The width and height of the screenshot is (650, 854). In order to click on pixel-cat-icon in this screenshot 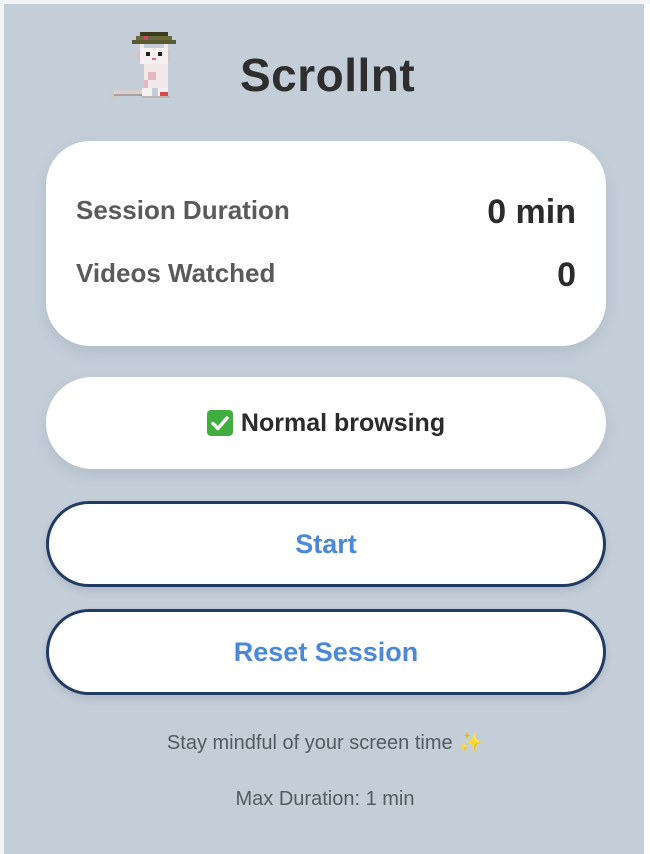, I will do `click(152, 68)`.